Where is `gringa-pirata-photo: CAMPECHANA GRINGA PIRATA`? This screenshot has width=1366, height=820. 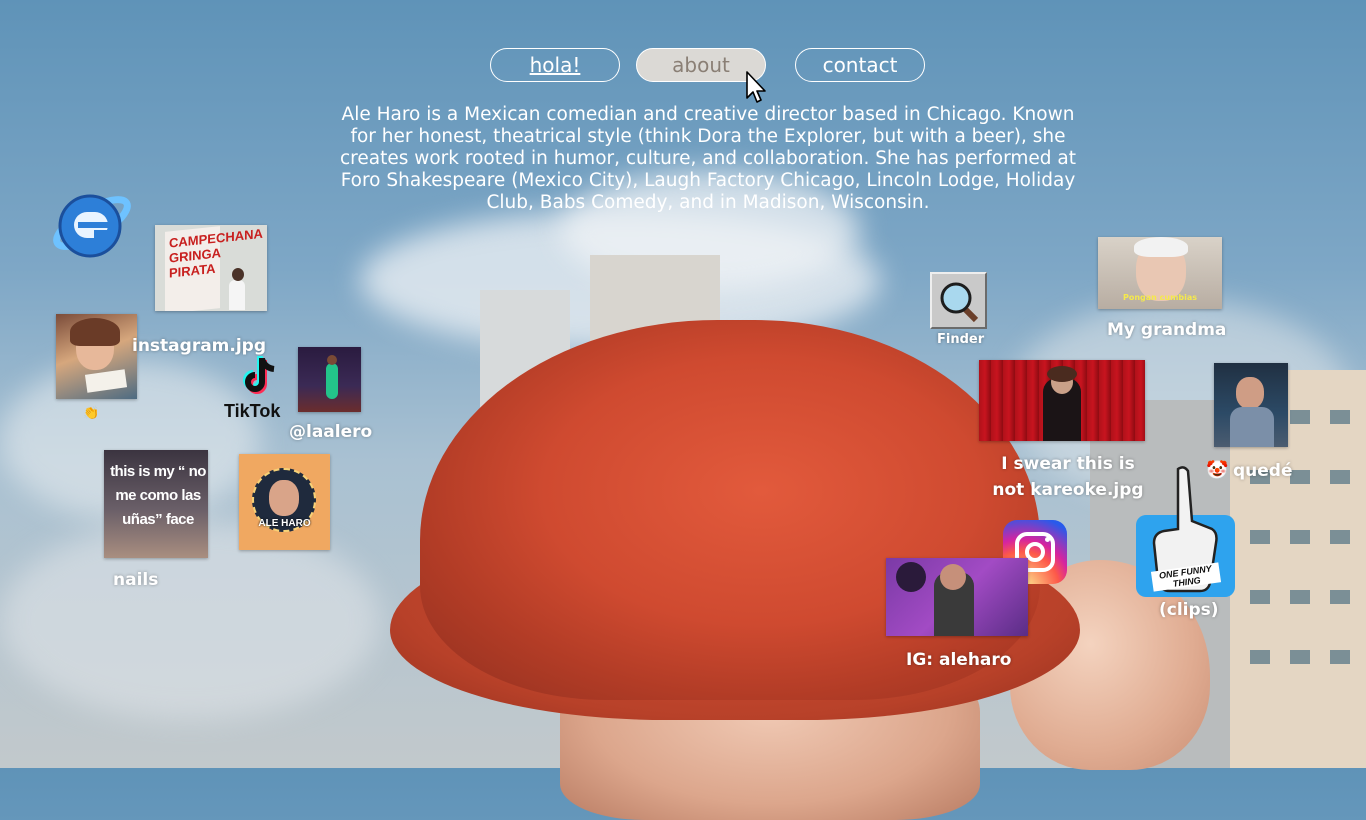 gringa-pirata-photo: CAMPECHANA GRINGA PIRATA is located at coordinates (211, 268).